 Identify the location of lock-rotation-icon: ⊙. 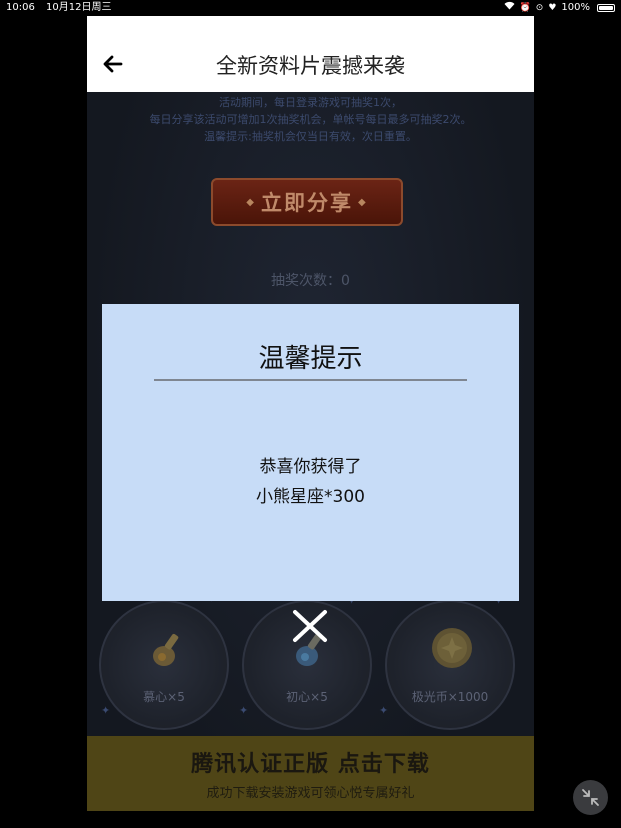
(539, 8).